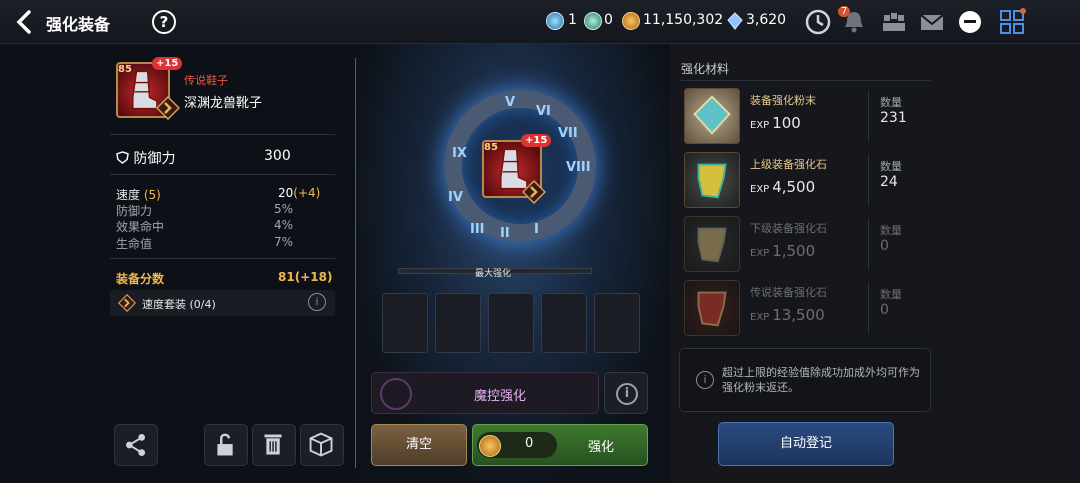  Describe the element at coordinates (490, 446) in the screenshot. I see `gold-icon` at that location.